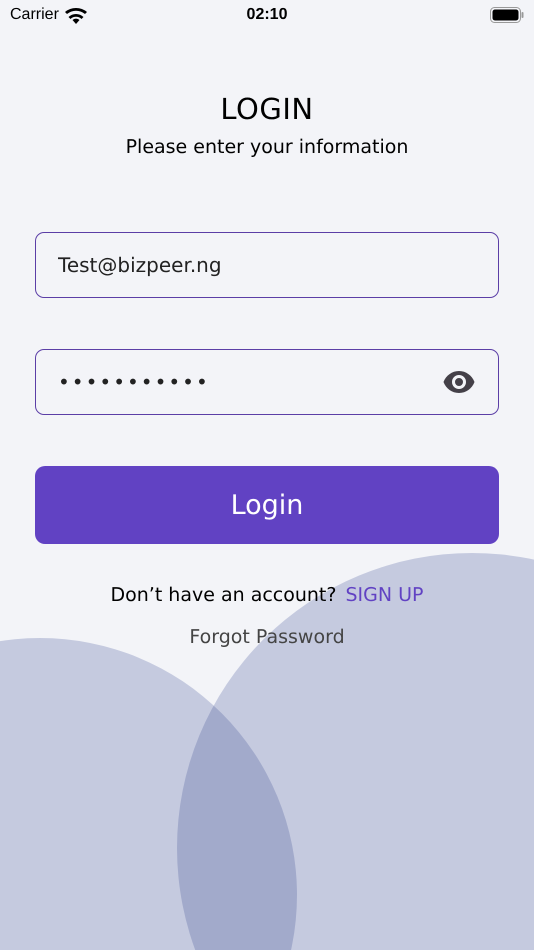  I want to click on screen-subtitle: Please enter your information, so click(267, 147).